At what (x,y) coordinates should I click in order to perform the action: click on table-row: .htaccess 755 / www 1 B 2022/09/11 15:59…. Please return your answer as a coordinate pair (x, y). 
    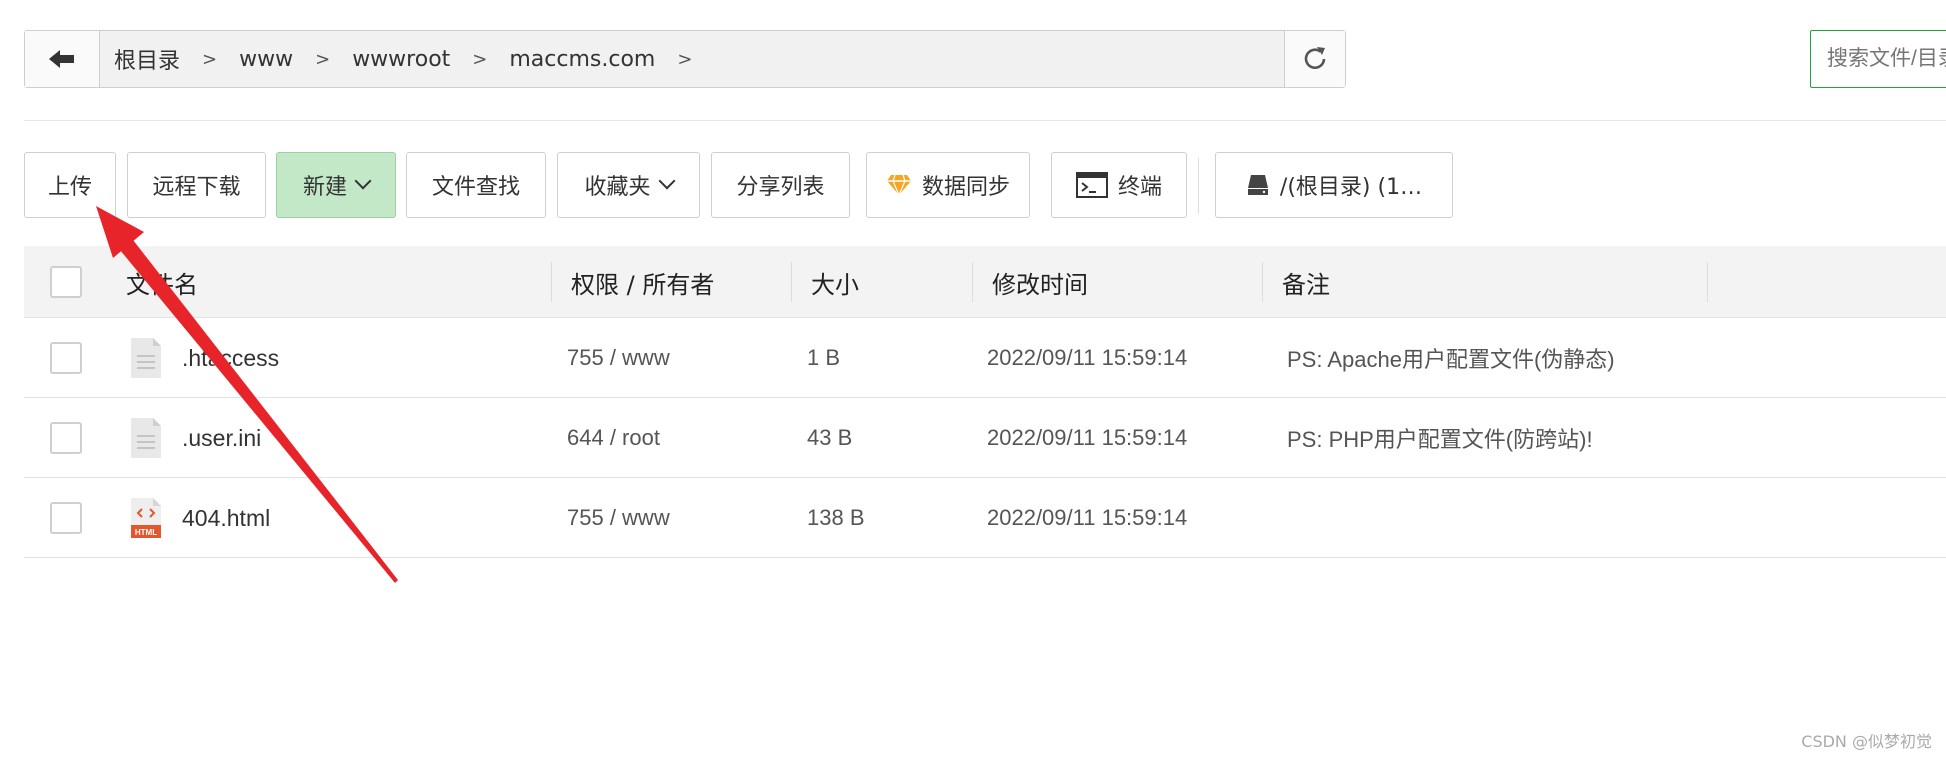
    Looking at the image, I should click on (985, 358).